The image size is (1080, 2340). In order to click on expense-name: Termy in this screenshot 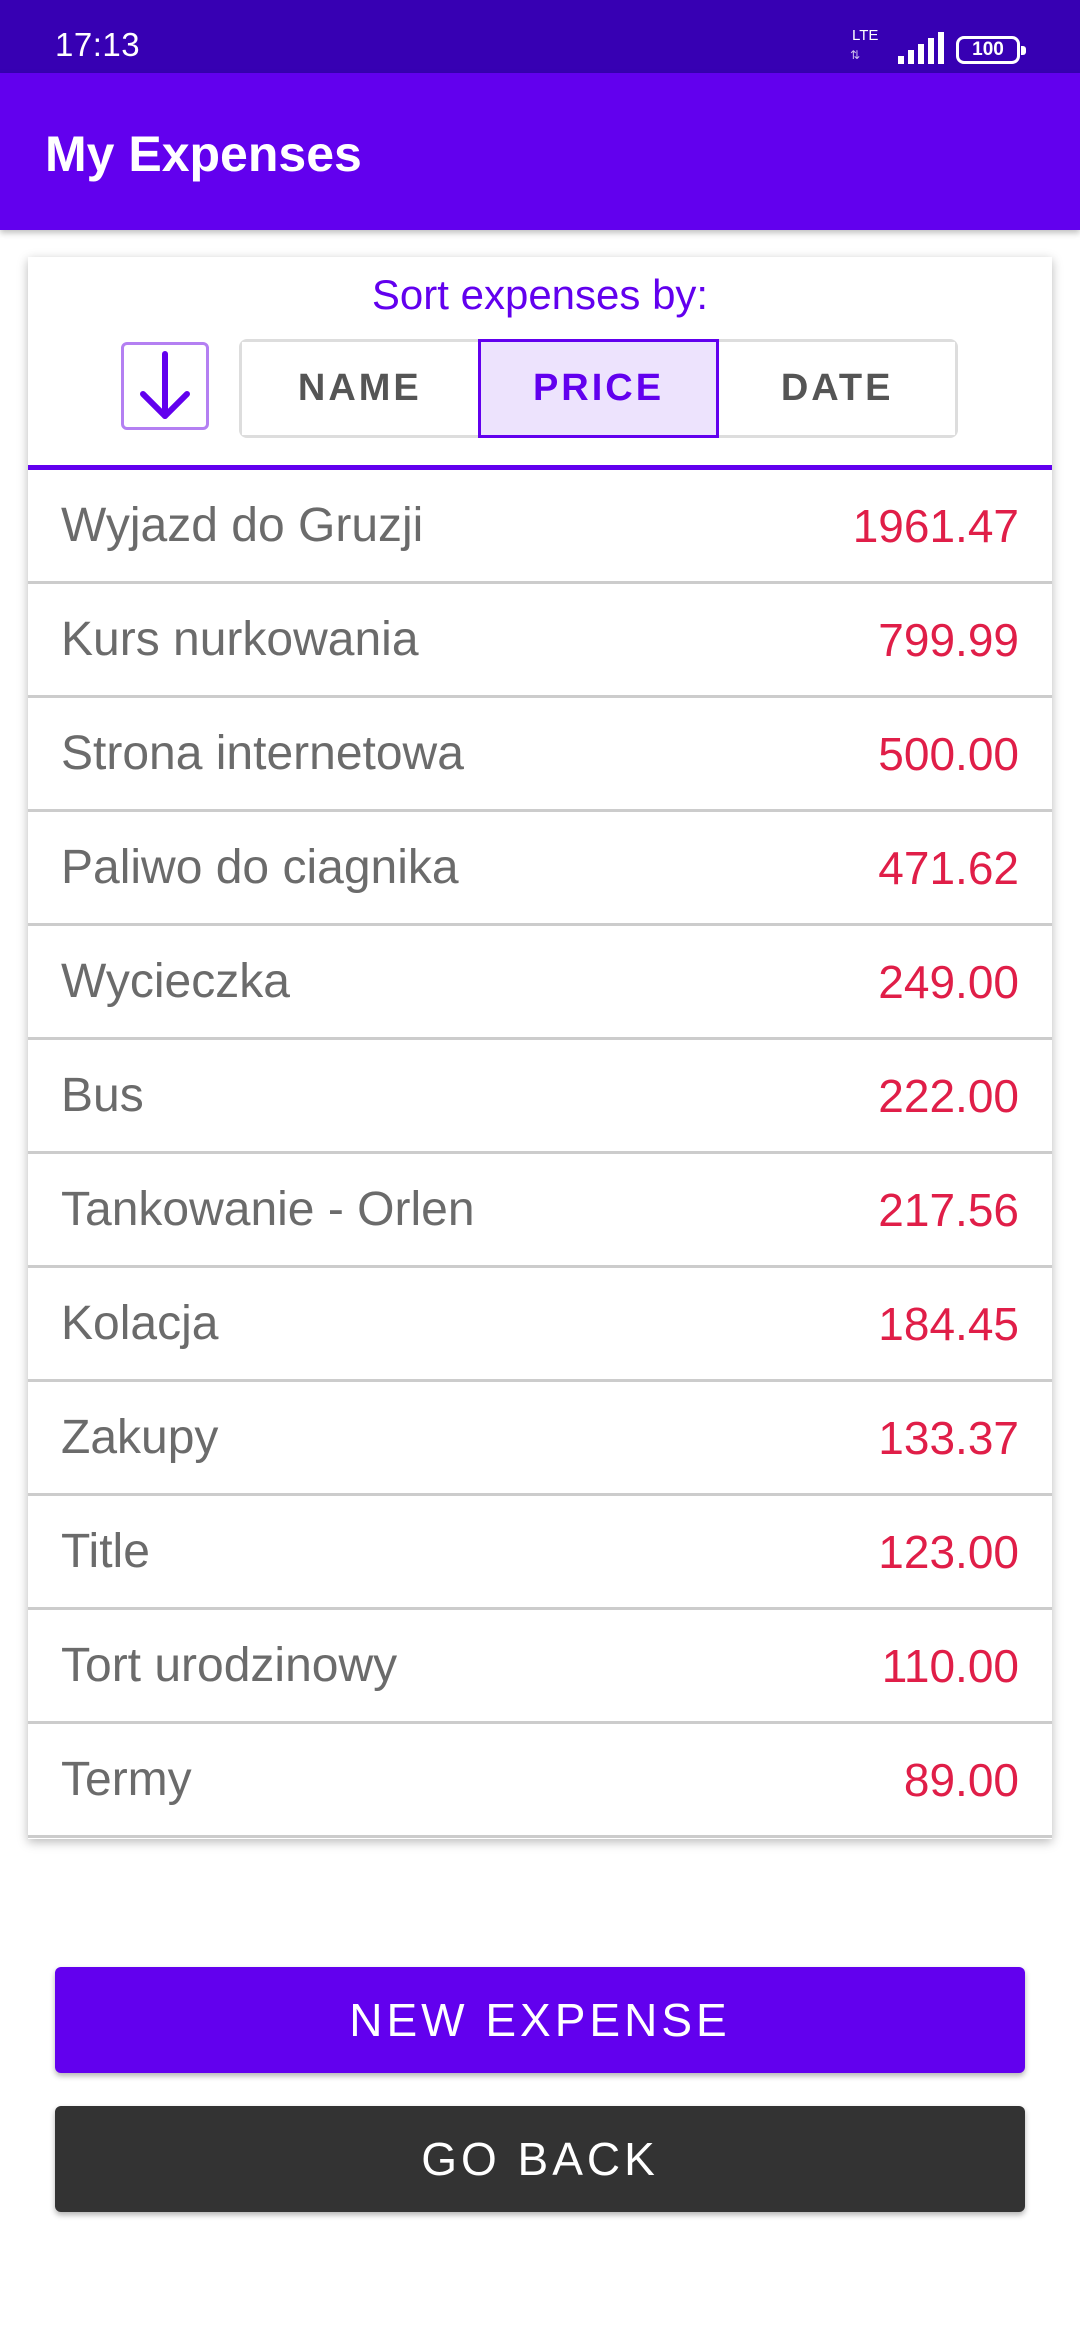, I will do `click(126, 1779)`.